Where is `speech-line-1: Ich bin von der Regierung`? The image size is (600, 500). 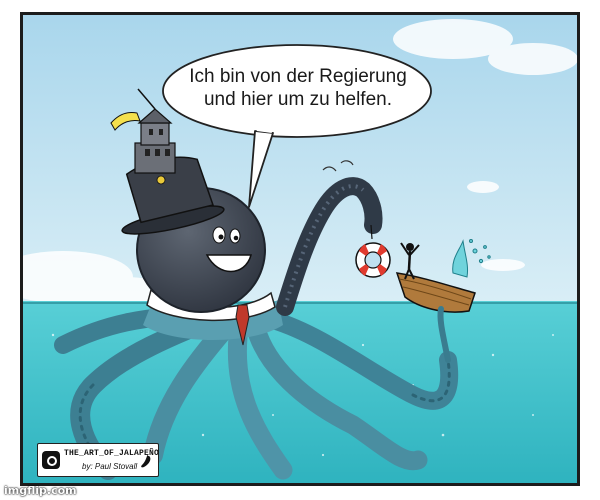 speech-line-1: Ich bin von der Regierung is located at coordinates (298, 76).